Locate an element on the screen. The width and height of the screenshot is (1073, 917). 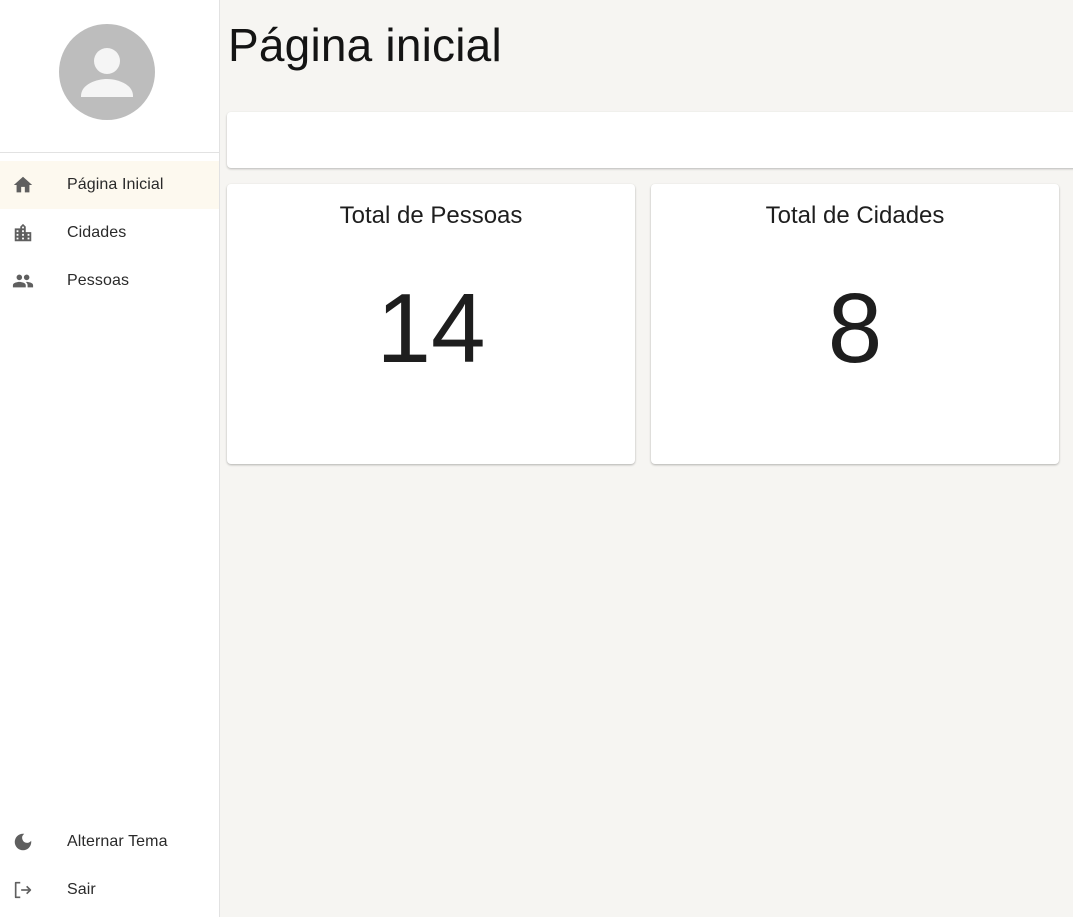
sidebar-item-label: Página Inicial is located at coordinates (115, 184).